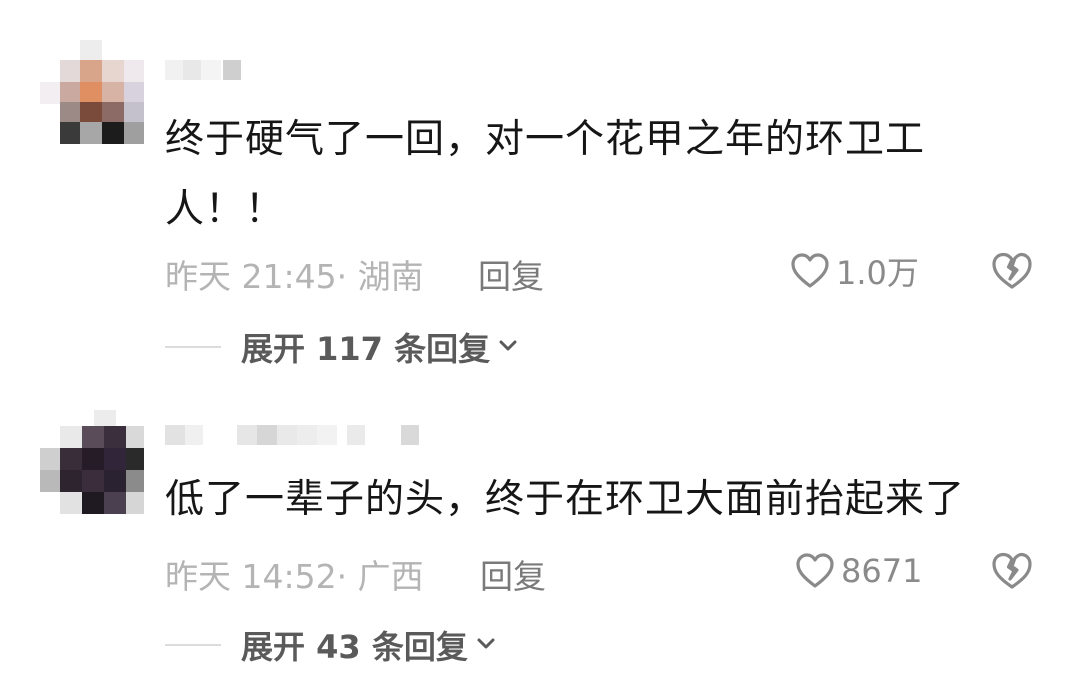 The height and width of the screenshot is (692, 1080). Describe the element at coordinates (882, 571) in the screenshot. I see `like-count: 8671` at that location.